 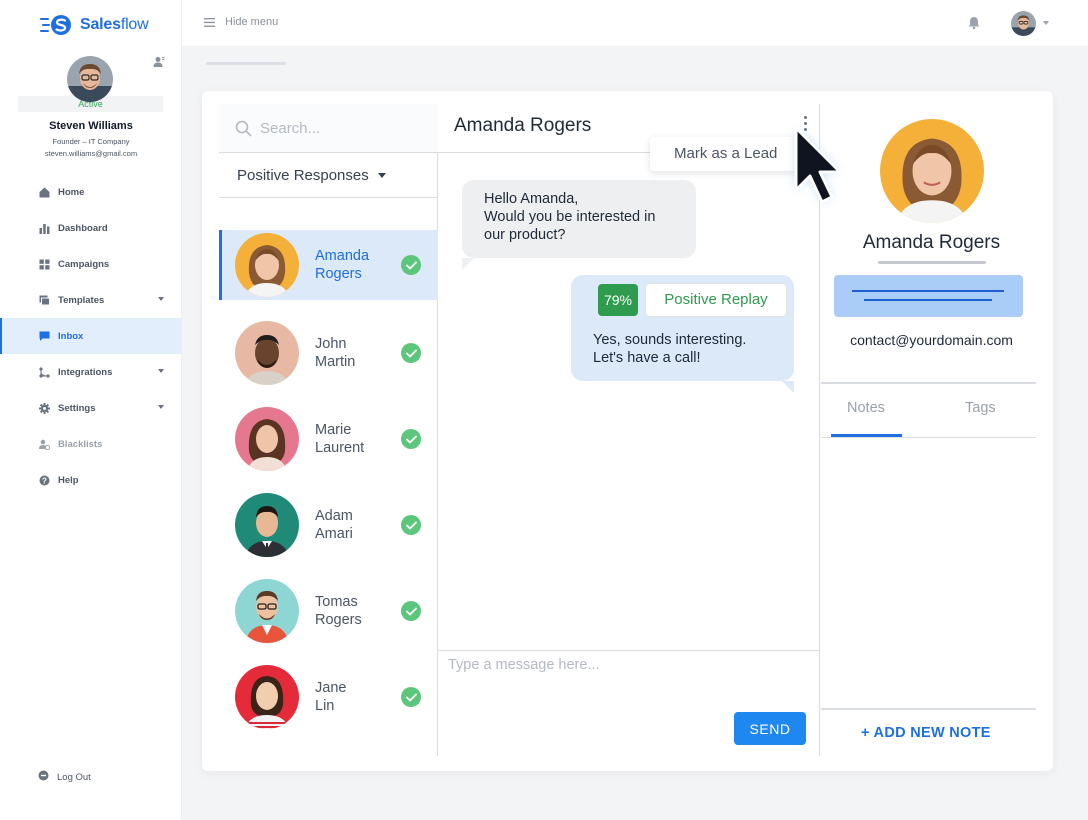 I want to click on message-composer: SEND, so click(x=629, y=703).